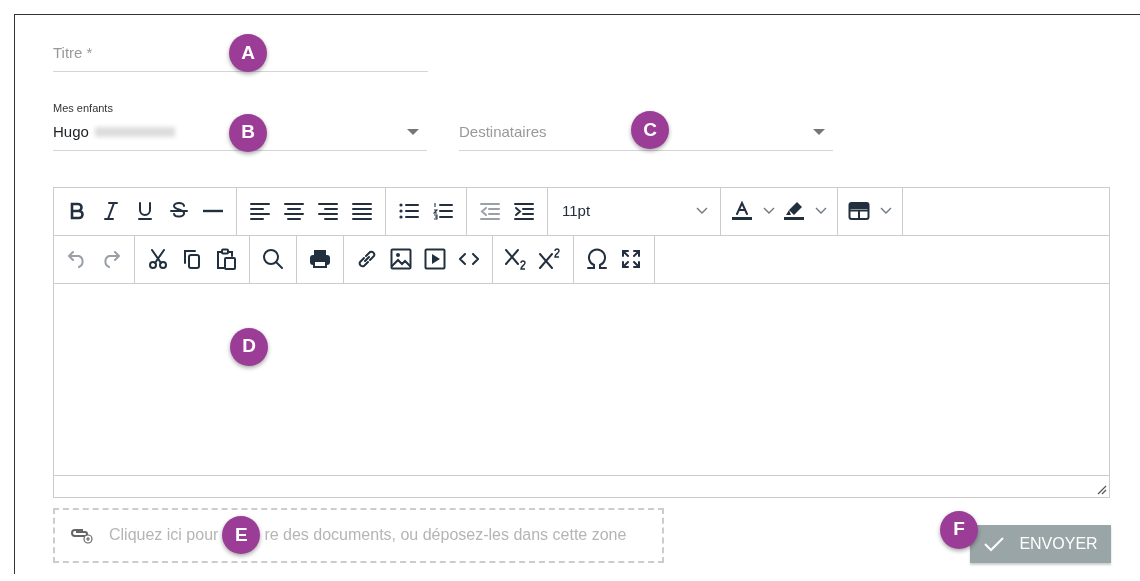 The image size is (1140, 581). Describe the element at coordinates (248, 132) in the screenshot. I see `annotation-marker: B` at that location.